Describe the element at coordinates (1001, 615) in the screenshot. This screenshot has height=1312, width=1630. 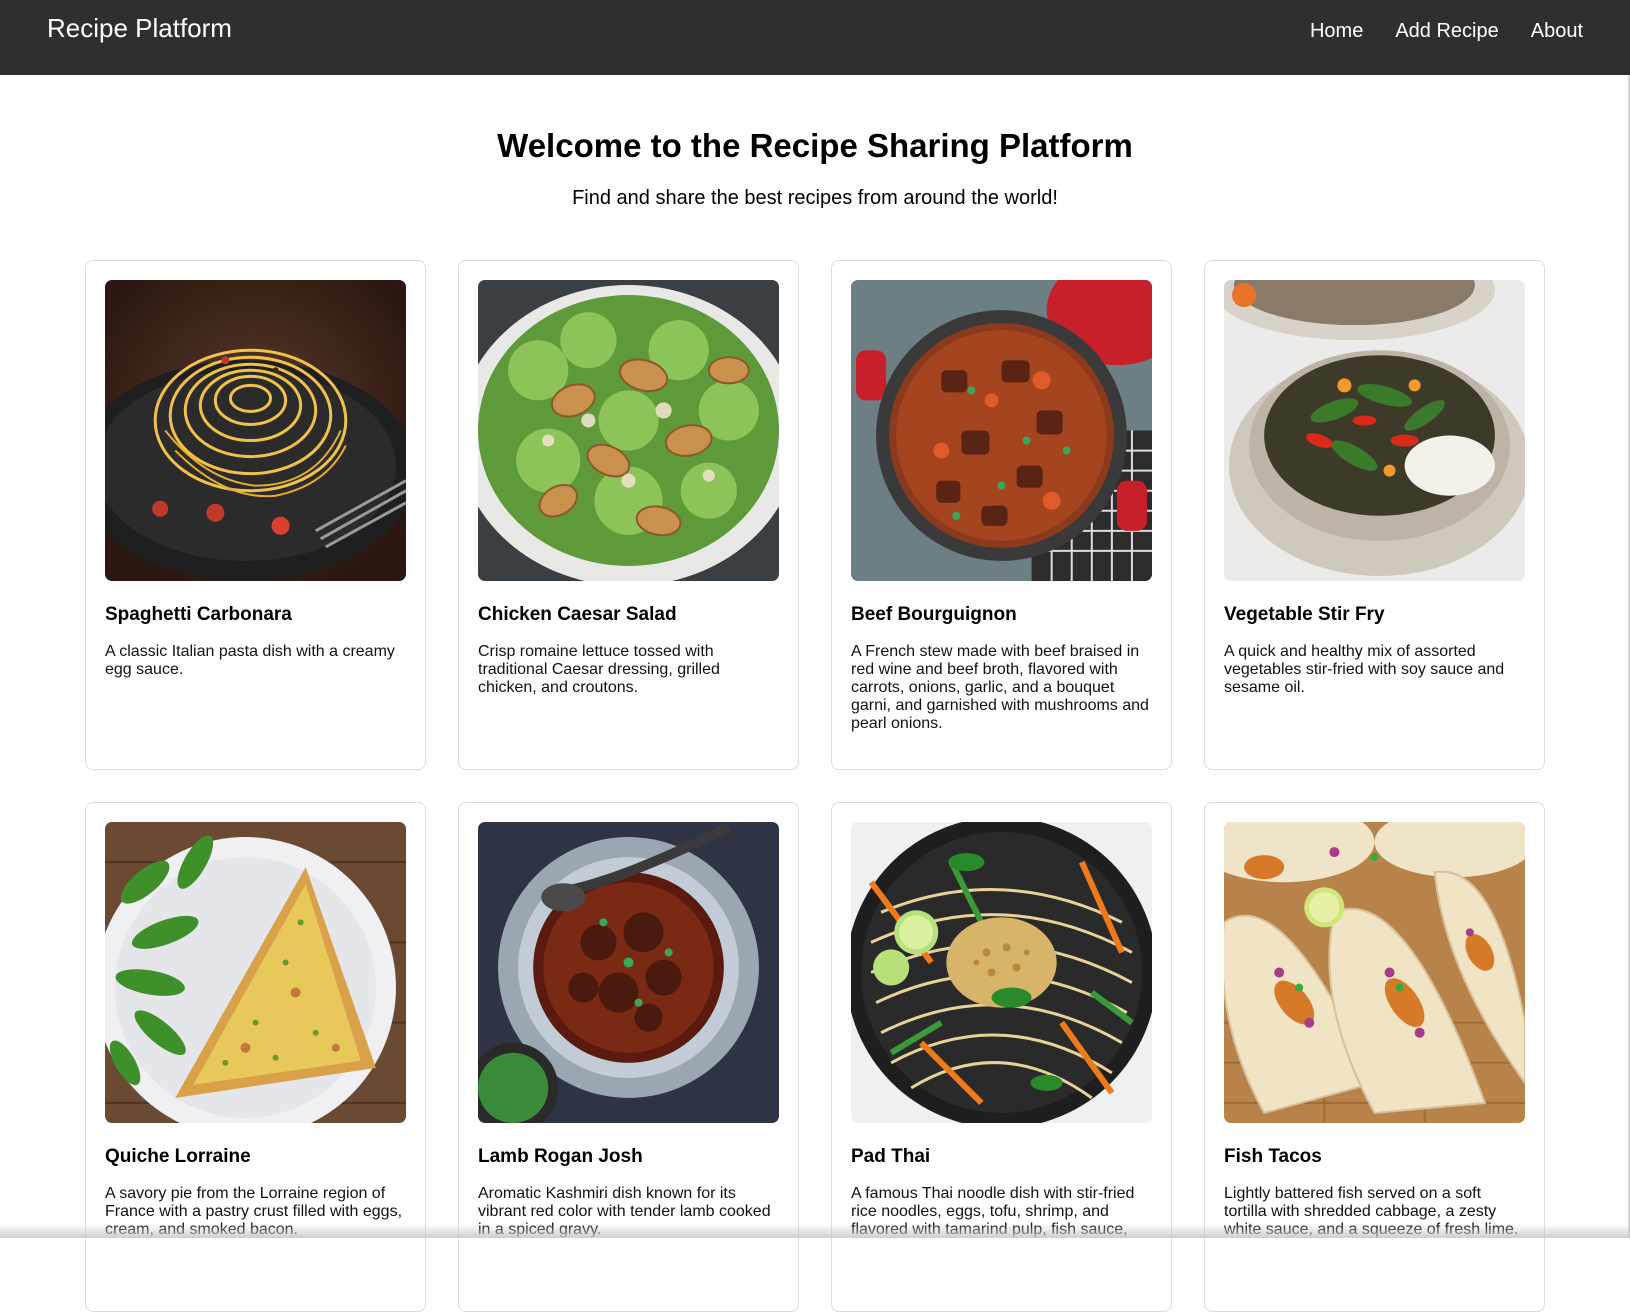
I see `recipe-title: Beef Bourguignon` at that location.